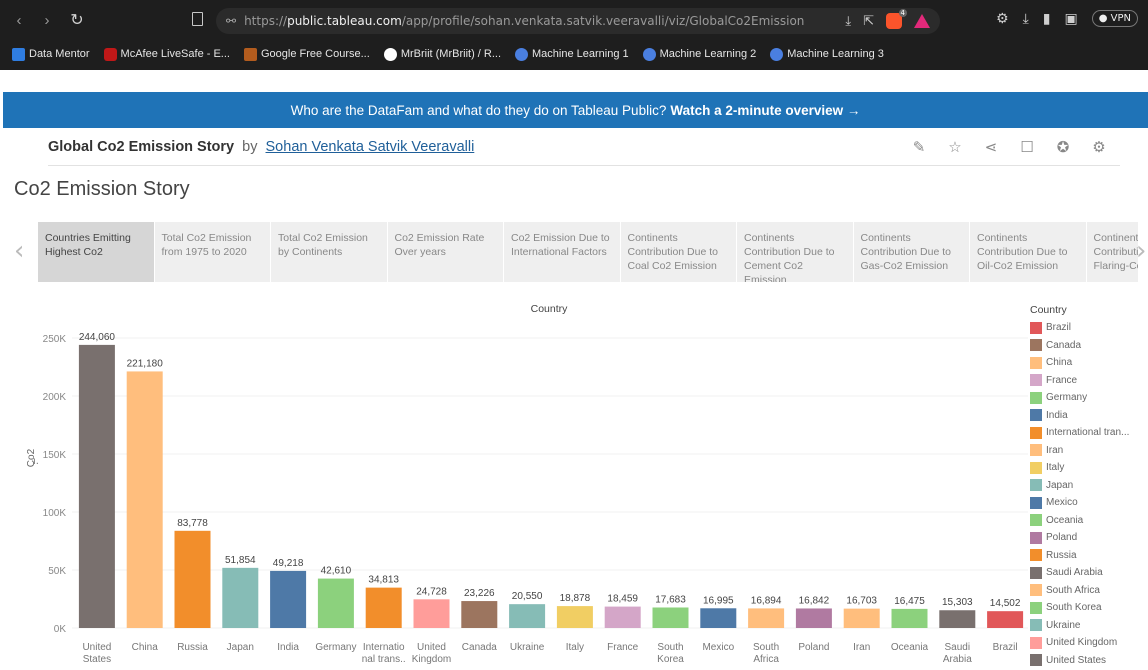 The image size is (1148, 670). What do you see at coordinates (896, 19) in the screenshot?
I see `brave-shields-icon: 4` at bounding box center [896, 19].